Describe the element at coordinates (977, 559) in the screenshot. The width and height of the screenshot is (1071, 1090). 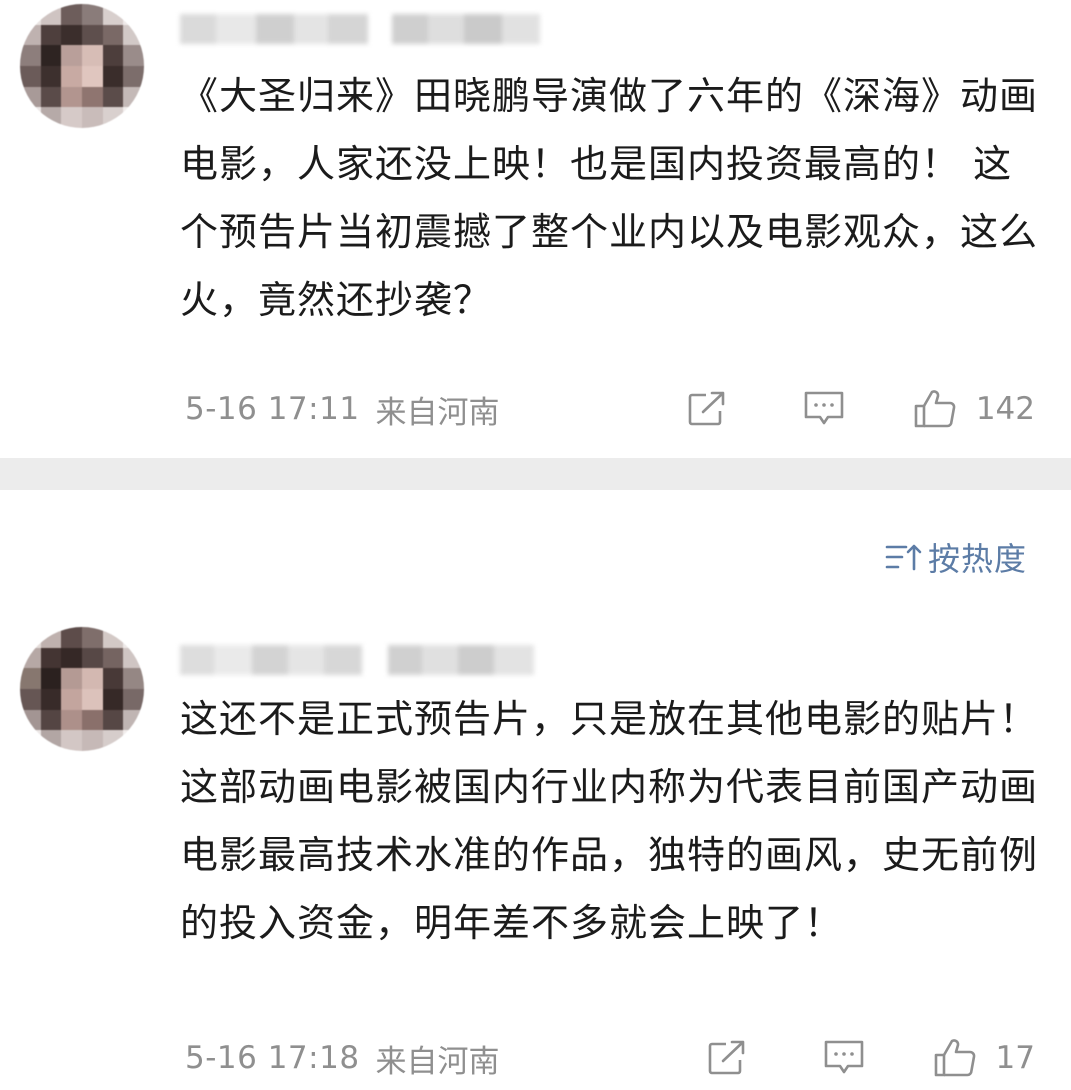
I see `sort-label: 按热度` at that location.